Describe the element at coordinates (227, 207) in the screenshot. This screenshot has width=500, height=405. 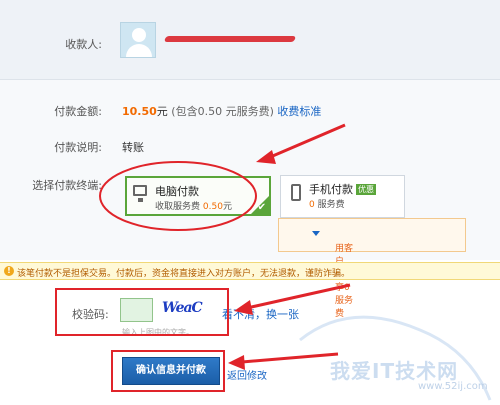
I see `pc-fee-unit: 元` at that location.